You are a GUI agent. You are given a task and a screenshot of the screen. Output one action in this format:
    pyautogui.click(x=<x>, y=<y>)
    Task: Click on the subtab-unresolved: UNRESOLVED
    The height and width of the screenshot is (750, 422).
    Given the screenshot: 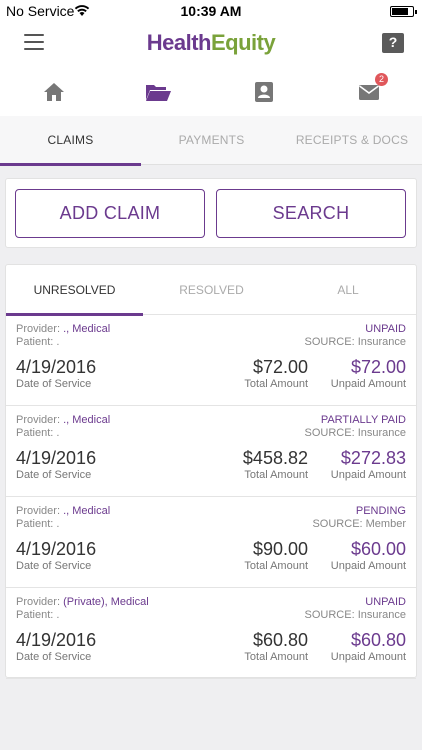 What is the action you would take?
    pyautogui.click(x=74, y=290)
    